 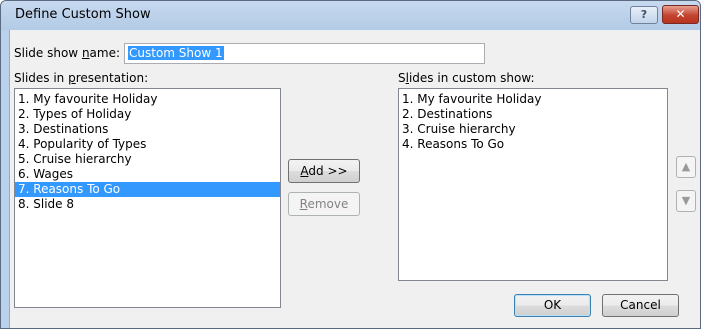 I want to click on presentation-slide-item: 7. Reasons To Go, so click(x=147, y=189).